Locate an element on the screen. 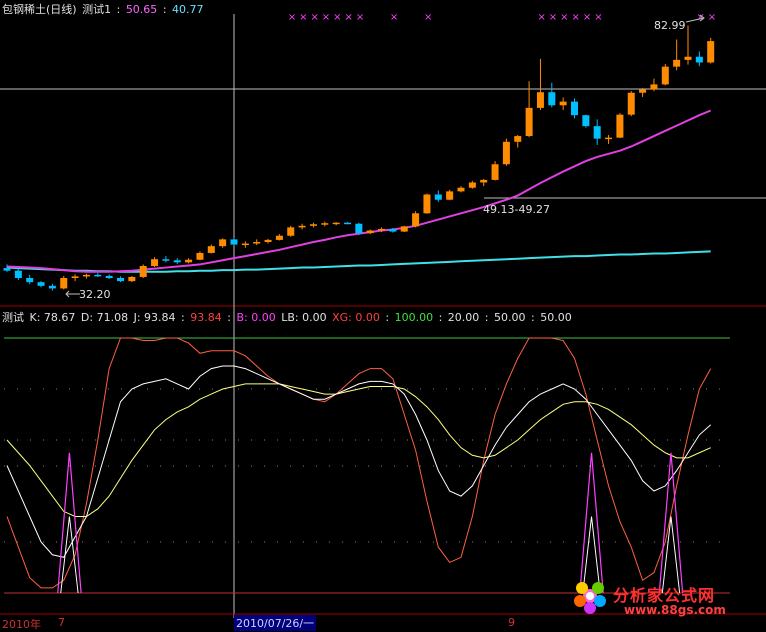  xg-value: XG: 0.00 is located at coordinates (356, 317).